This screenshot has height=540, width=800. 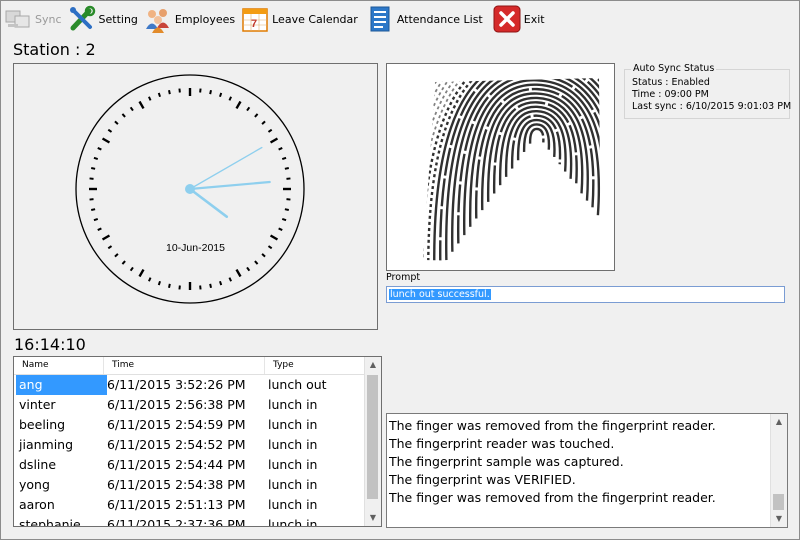 I want to click on log-scrollbar: ▲ ▼, so click(x=778, y=470).